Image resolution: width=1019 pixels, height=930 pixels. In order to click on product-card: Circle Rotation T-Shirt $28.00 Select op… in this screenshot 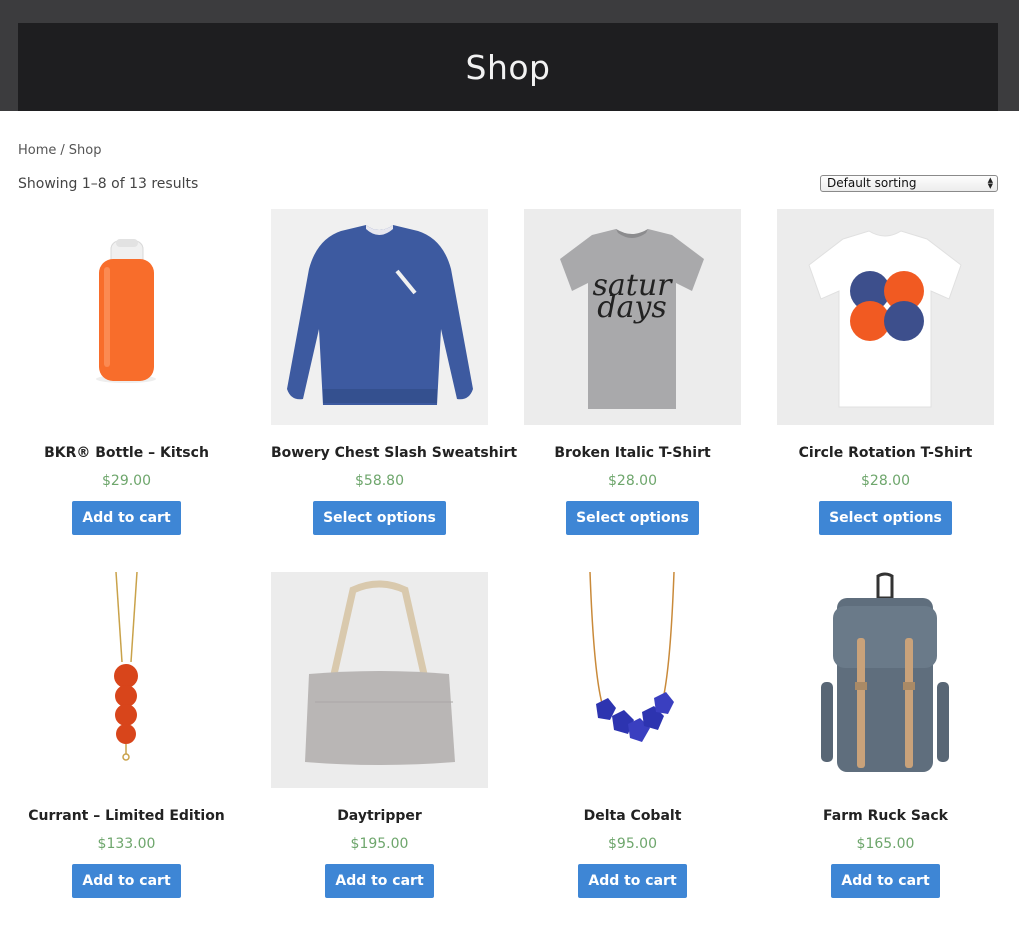, I will do `click(885, 372)`.